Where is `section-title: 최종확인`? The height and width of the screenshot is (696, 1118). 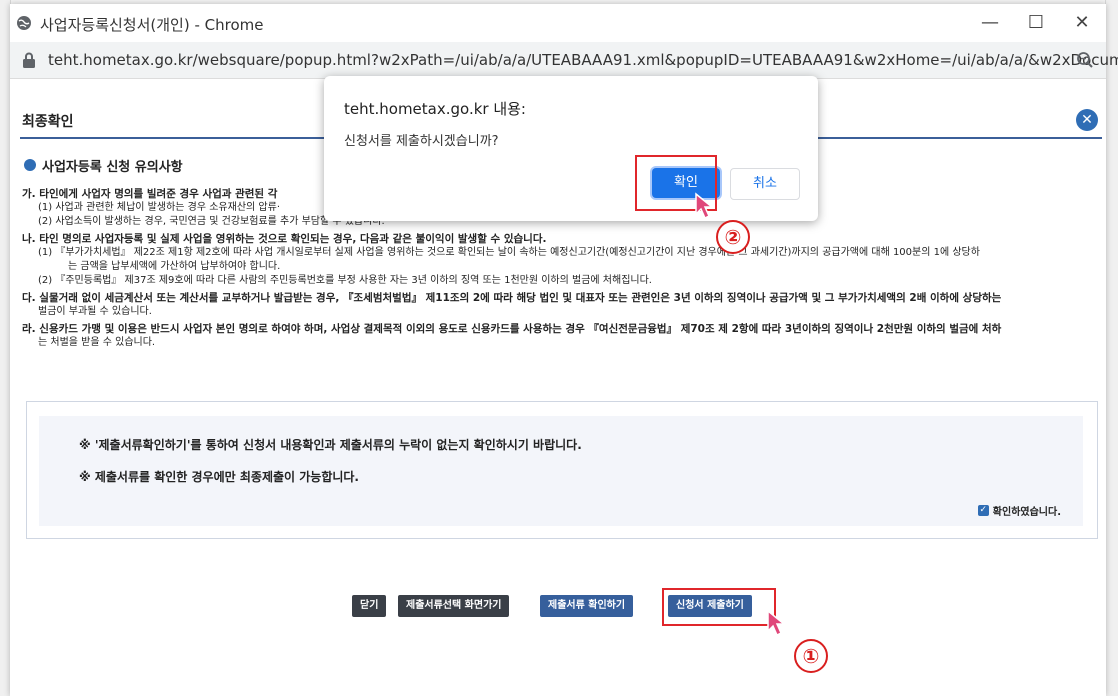
section-title: 최종확인 is located at coordinates (48, 122).